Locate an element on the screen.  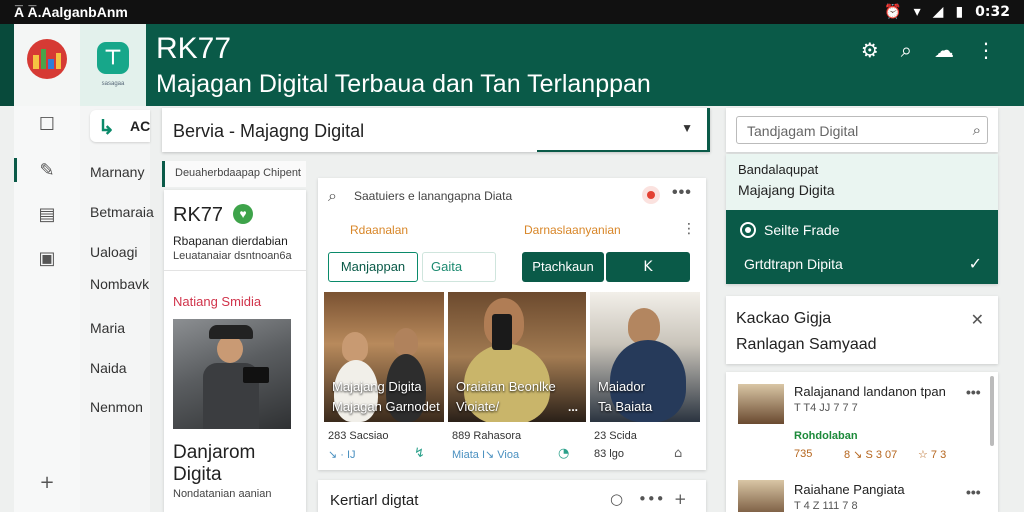
list-item-sub: T 4 Z 111 7 8 is located at coordinates (826, 506).